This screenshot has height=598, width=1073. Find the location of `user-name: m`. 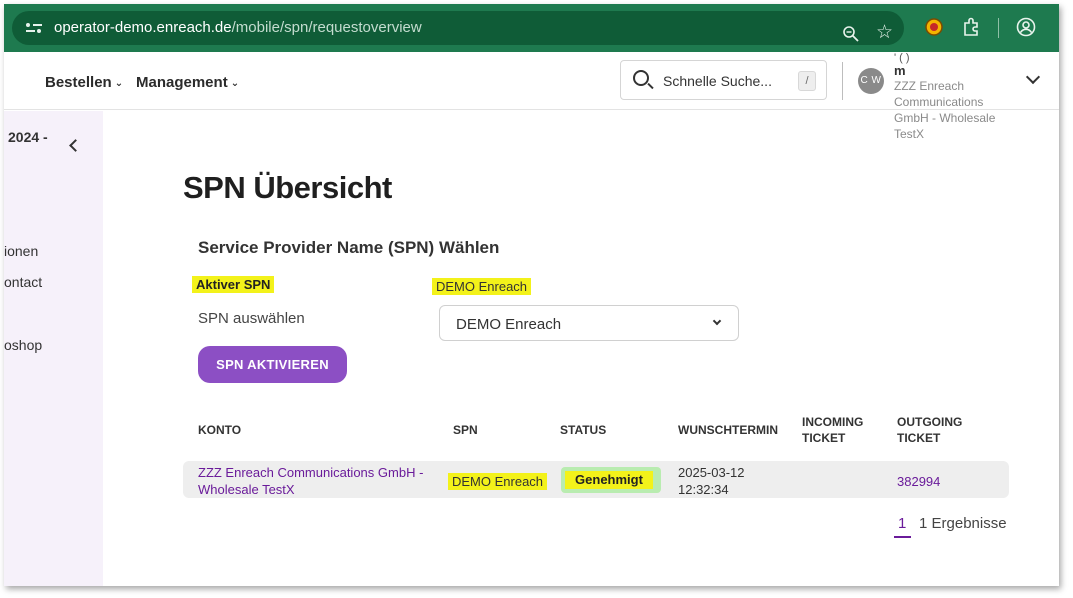

user-name: m is located at coordinates (900, 70).